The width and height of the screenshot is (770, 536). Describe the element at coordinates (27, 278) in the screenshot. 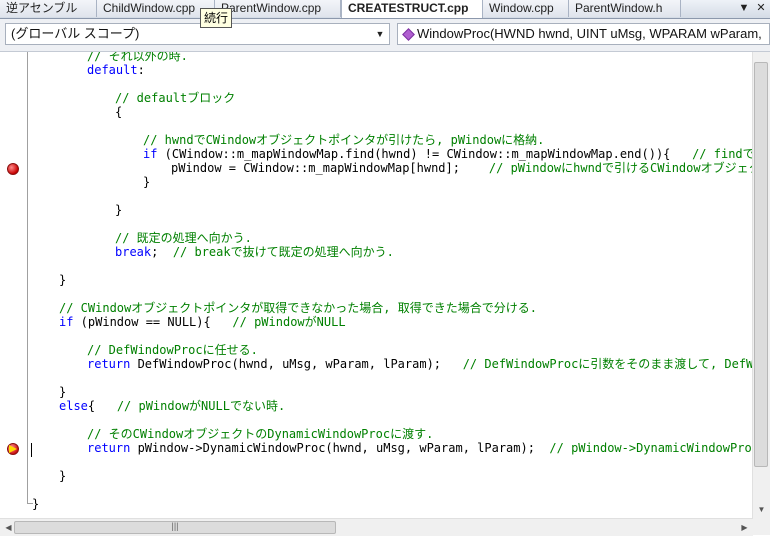

I see `outline-line` at that location.